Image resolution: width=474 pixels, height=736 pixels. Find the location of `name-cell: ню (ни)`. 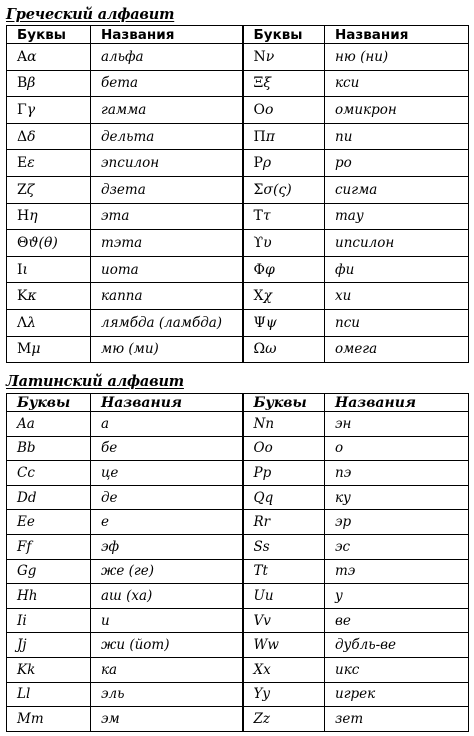

name-cell: ню (ни) is located at coordinates (396, 57).